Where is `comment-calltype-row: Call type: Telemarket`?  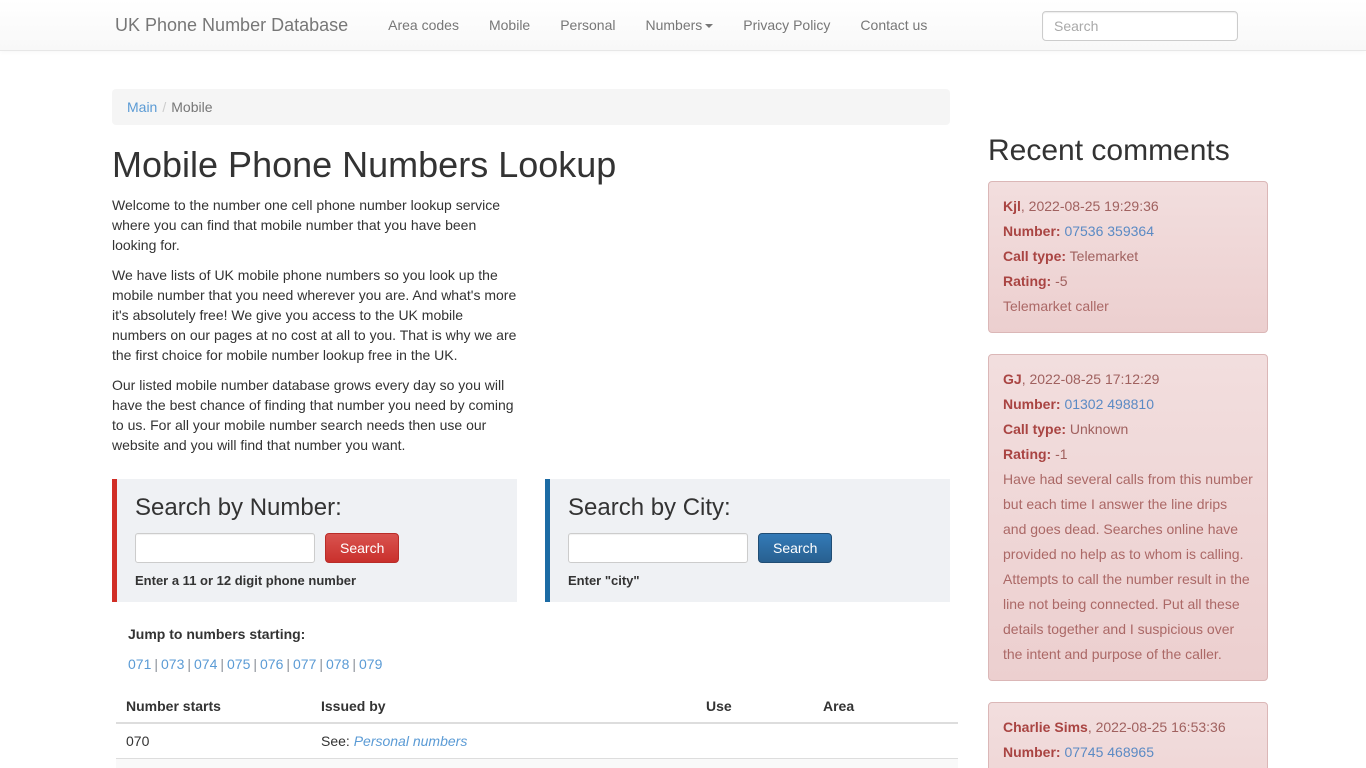 comment-calltype-row: Call type: Telemarket is located at coordinates (1128, 256).